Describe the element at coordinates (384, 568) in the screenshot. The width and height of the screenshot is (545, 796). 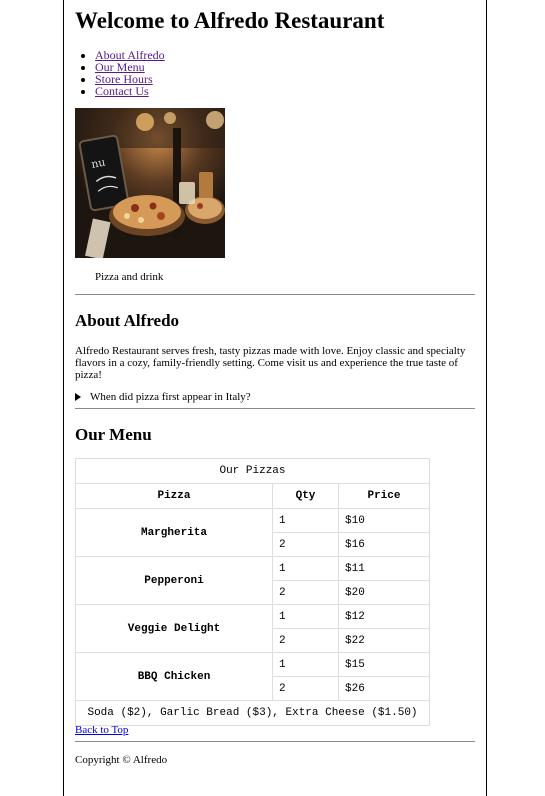
I see `price-cell: $11` at that location.